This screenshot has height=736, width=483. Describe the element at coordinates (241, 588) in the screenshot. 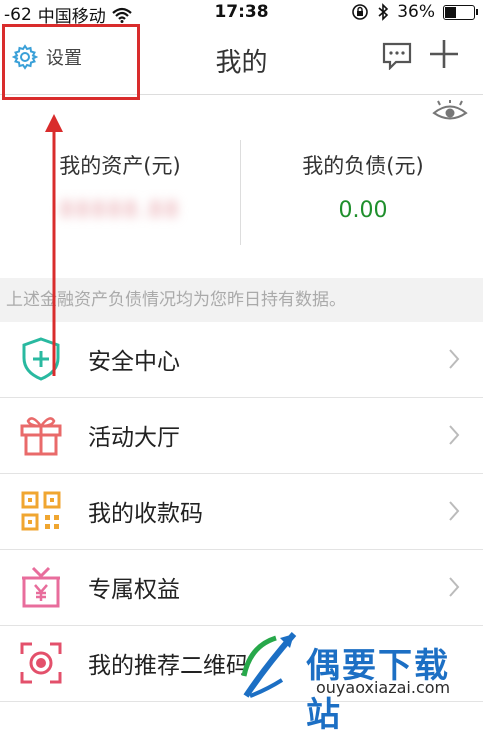

I see `menu-item-exclusive-benefits: 专属权益` at that location.